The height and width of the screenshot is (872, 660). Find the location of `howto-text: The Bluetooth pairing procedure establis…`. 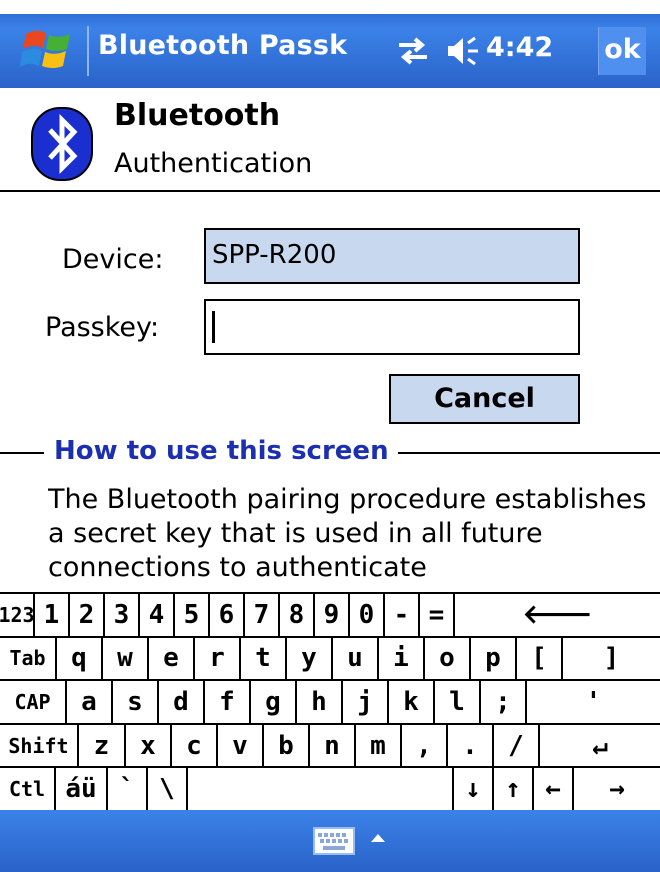

howto-text: The Bluetooth pairing procedure establis… is located at coordinates (347, 533).